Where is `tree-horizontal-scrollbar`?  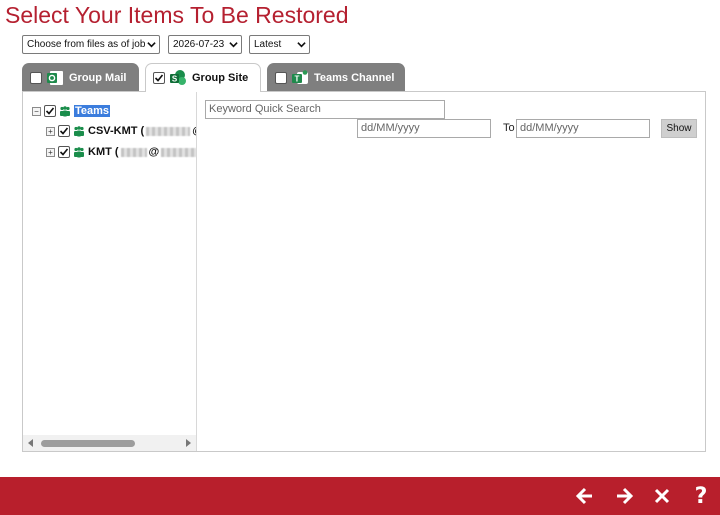 tree-horizontal-scrollbar is located at coordinates (109, 443).